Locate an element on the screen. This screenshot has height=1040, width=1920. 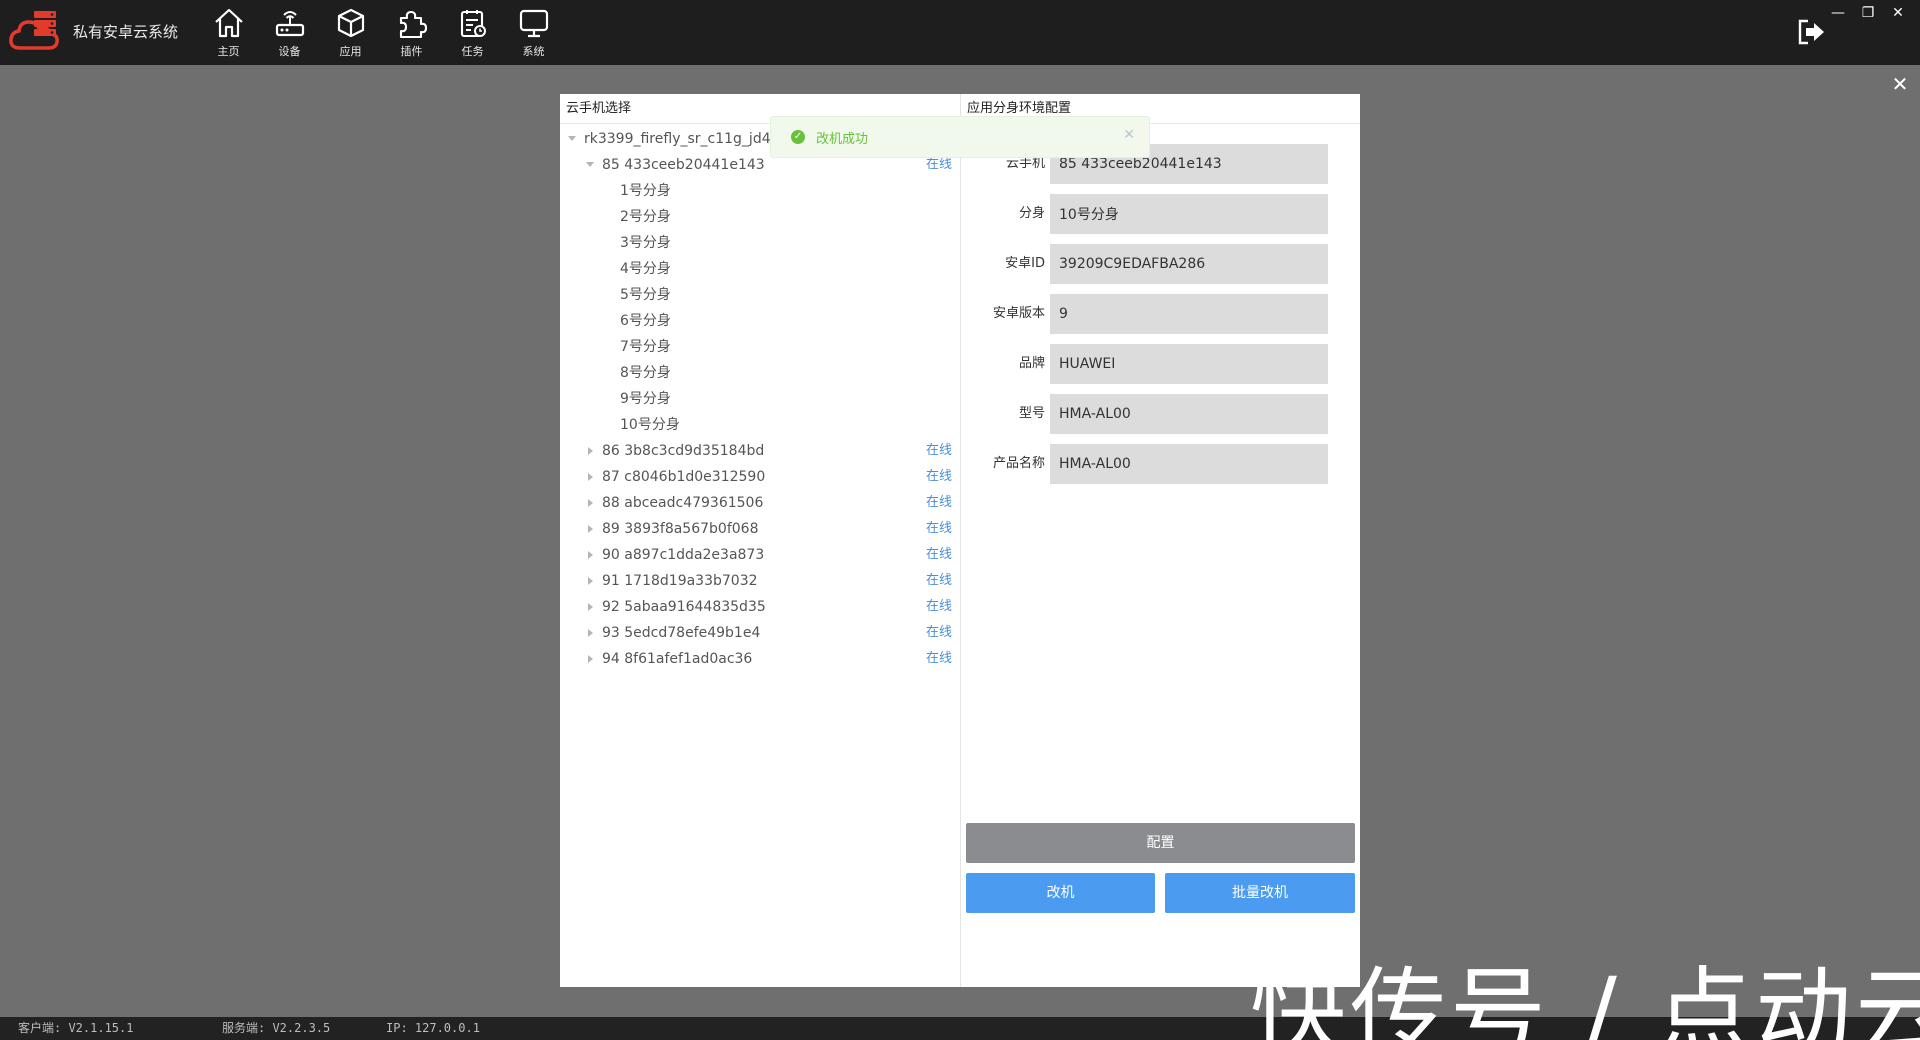
tree-clone-item: 7号分身 is located at coordinates (760, 347).